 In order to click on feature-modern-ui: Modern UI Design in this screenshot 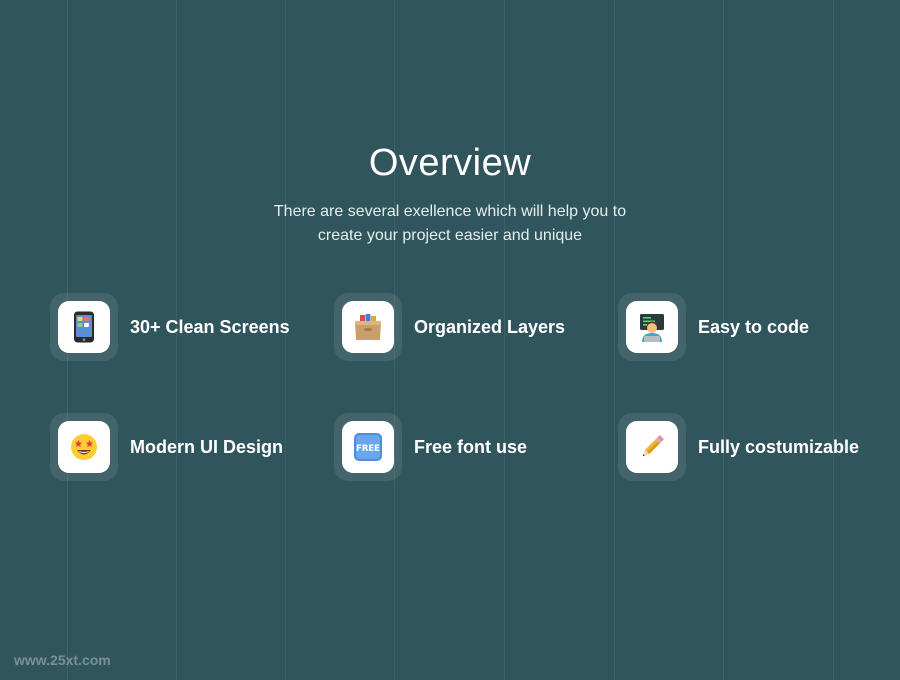, I will do `click(180, 447)`.